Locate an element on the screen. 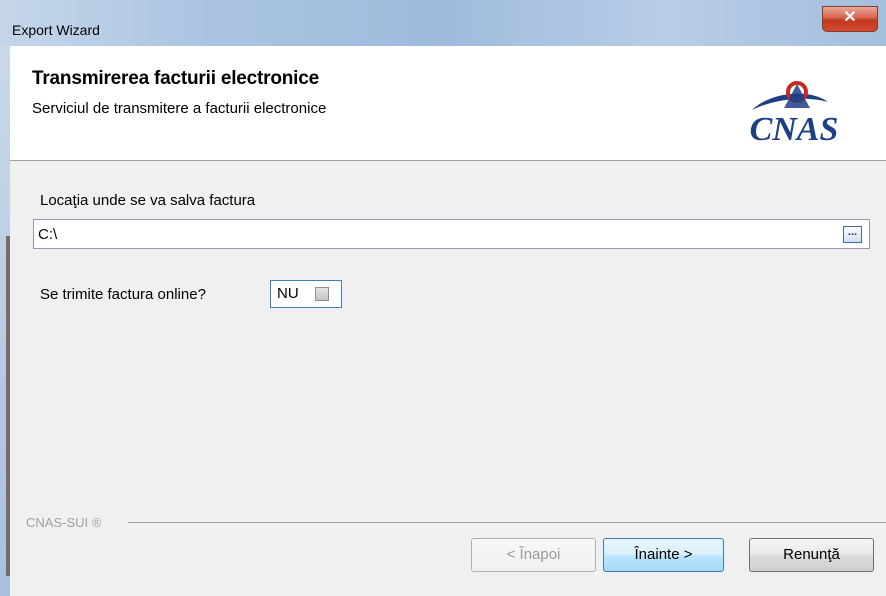 This screenshot has height=596, width=886. online-value: NU is located at coordinates (288, 293).